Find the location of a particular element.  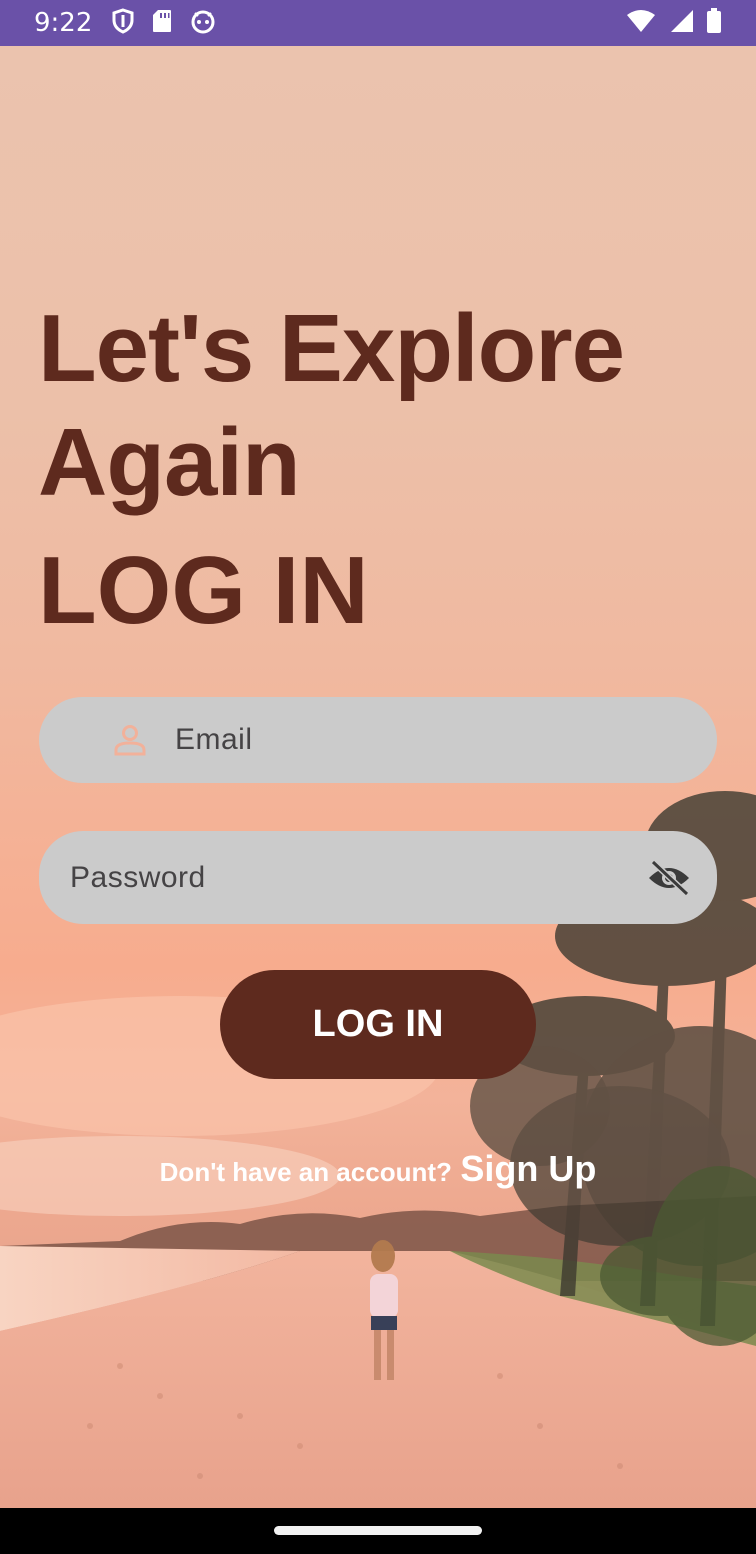

status-icons-right is located at coordinates (674, 23).